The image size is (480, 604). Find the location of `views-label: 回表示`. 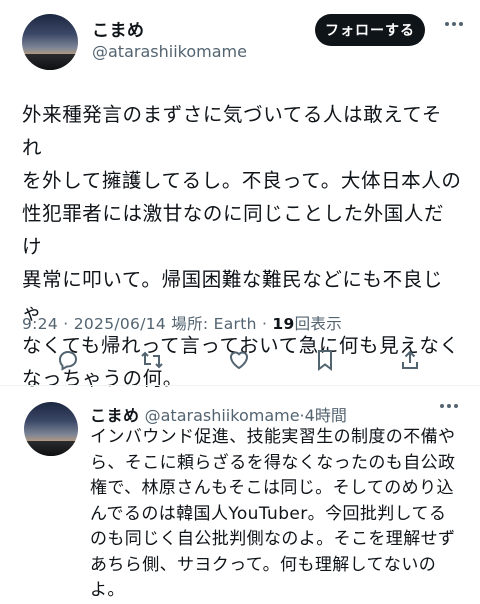

views-label: 回表示 is located at coordinates (318, 324).